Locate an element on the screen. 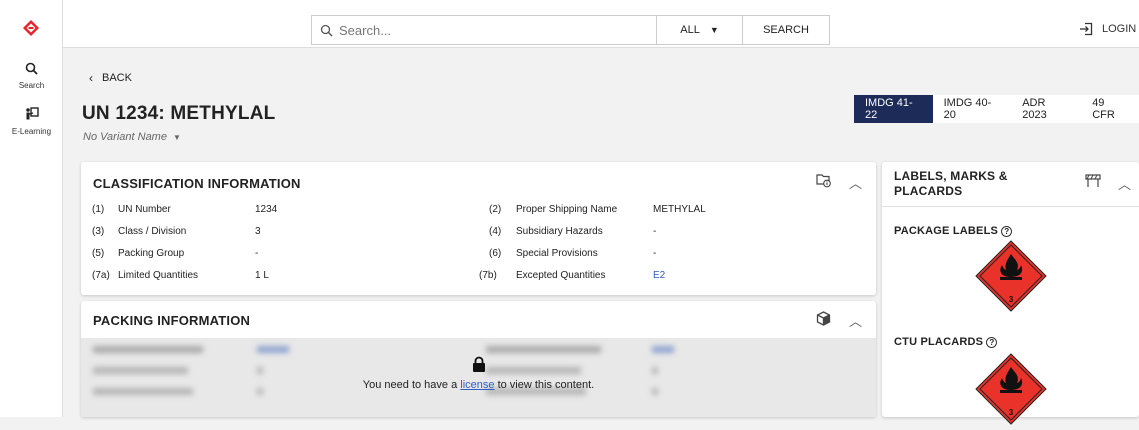 The height and width of the screenshot is (430, 1139). row-label: UN Number is located at coordinates (144, 209).